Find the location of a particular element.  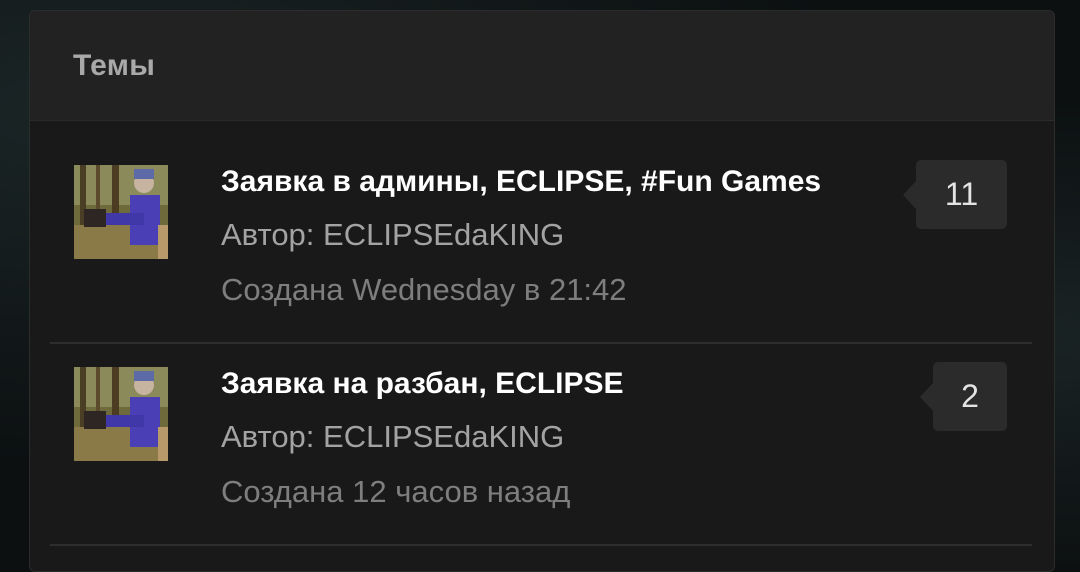

panel-title: Темы is located at coordinates (114, 65).